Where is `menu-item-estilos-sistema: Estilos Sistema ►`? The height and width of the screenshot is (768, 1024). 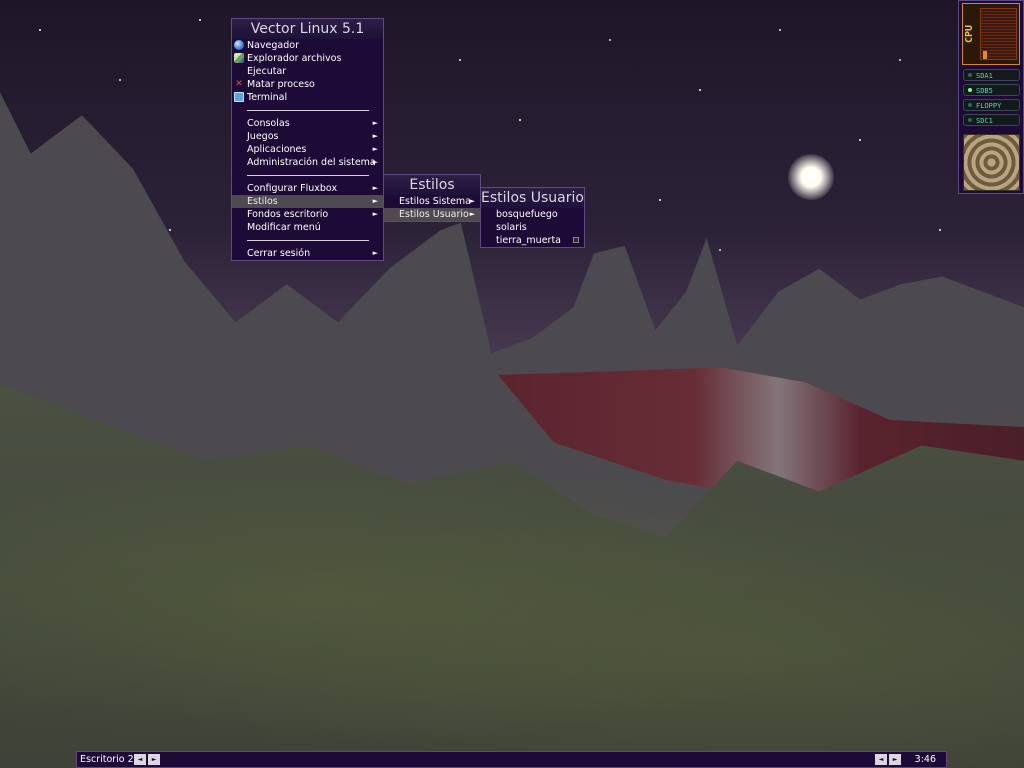 menu-item-estilos-sistema: Estilos Sistema ► is located at coordinates (432, 201).